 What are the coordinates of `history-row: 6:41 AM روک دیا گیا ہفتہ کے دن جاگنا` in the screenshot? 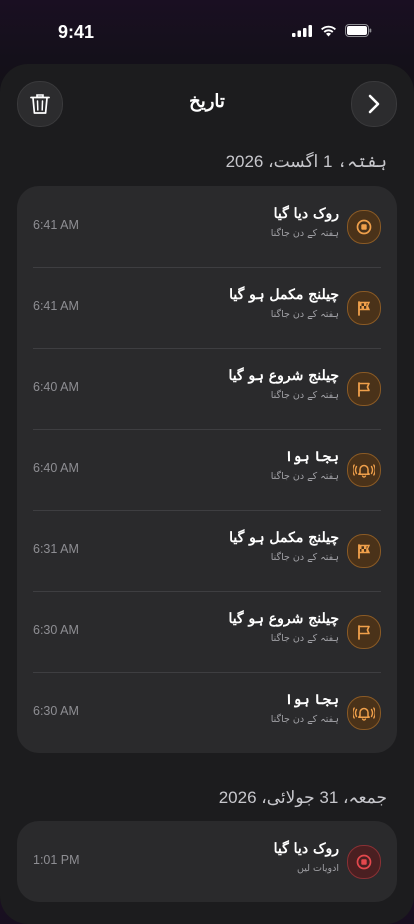 It's located at (207, 226).